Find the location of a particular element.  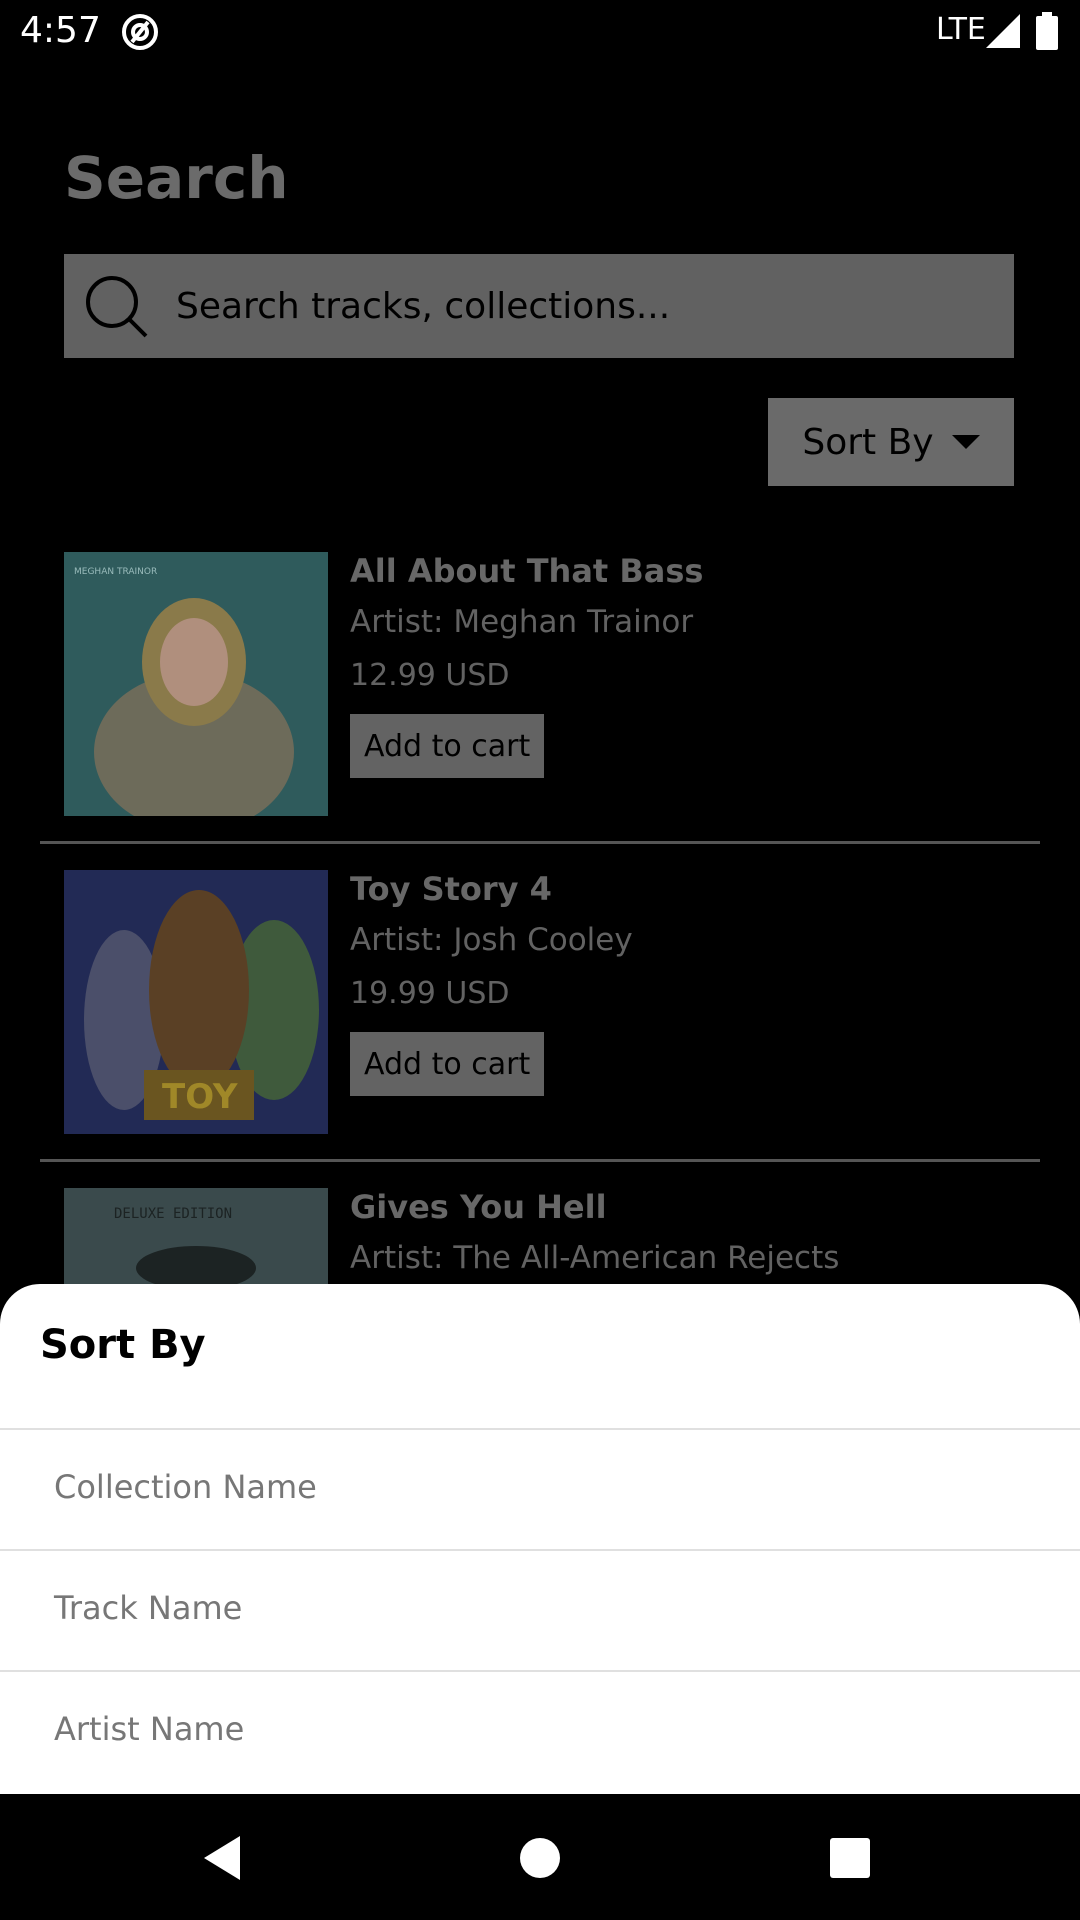

sort-option-label: Collection Name is located at coordinates (185, 1487).